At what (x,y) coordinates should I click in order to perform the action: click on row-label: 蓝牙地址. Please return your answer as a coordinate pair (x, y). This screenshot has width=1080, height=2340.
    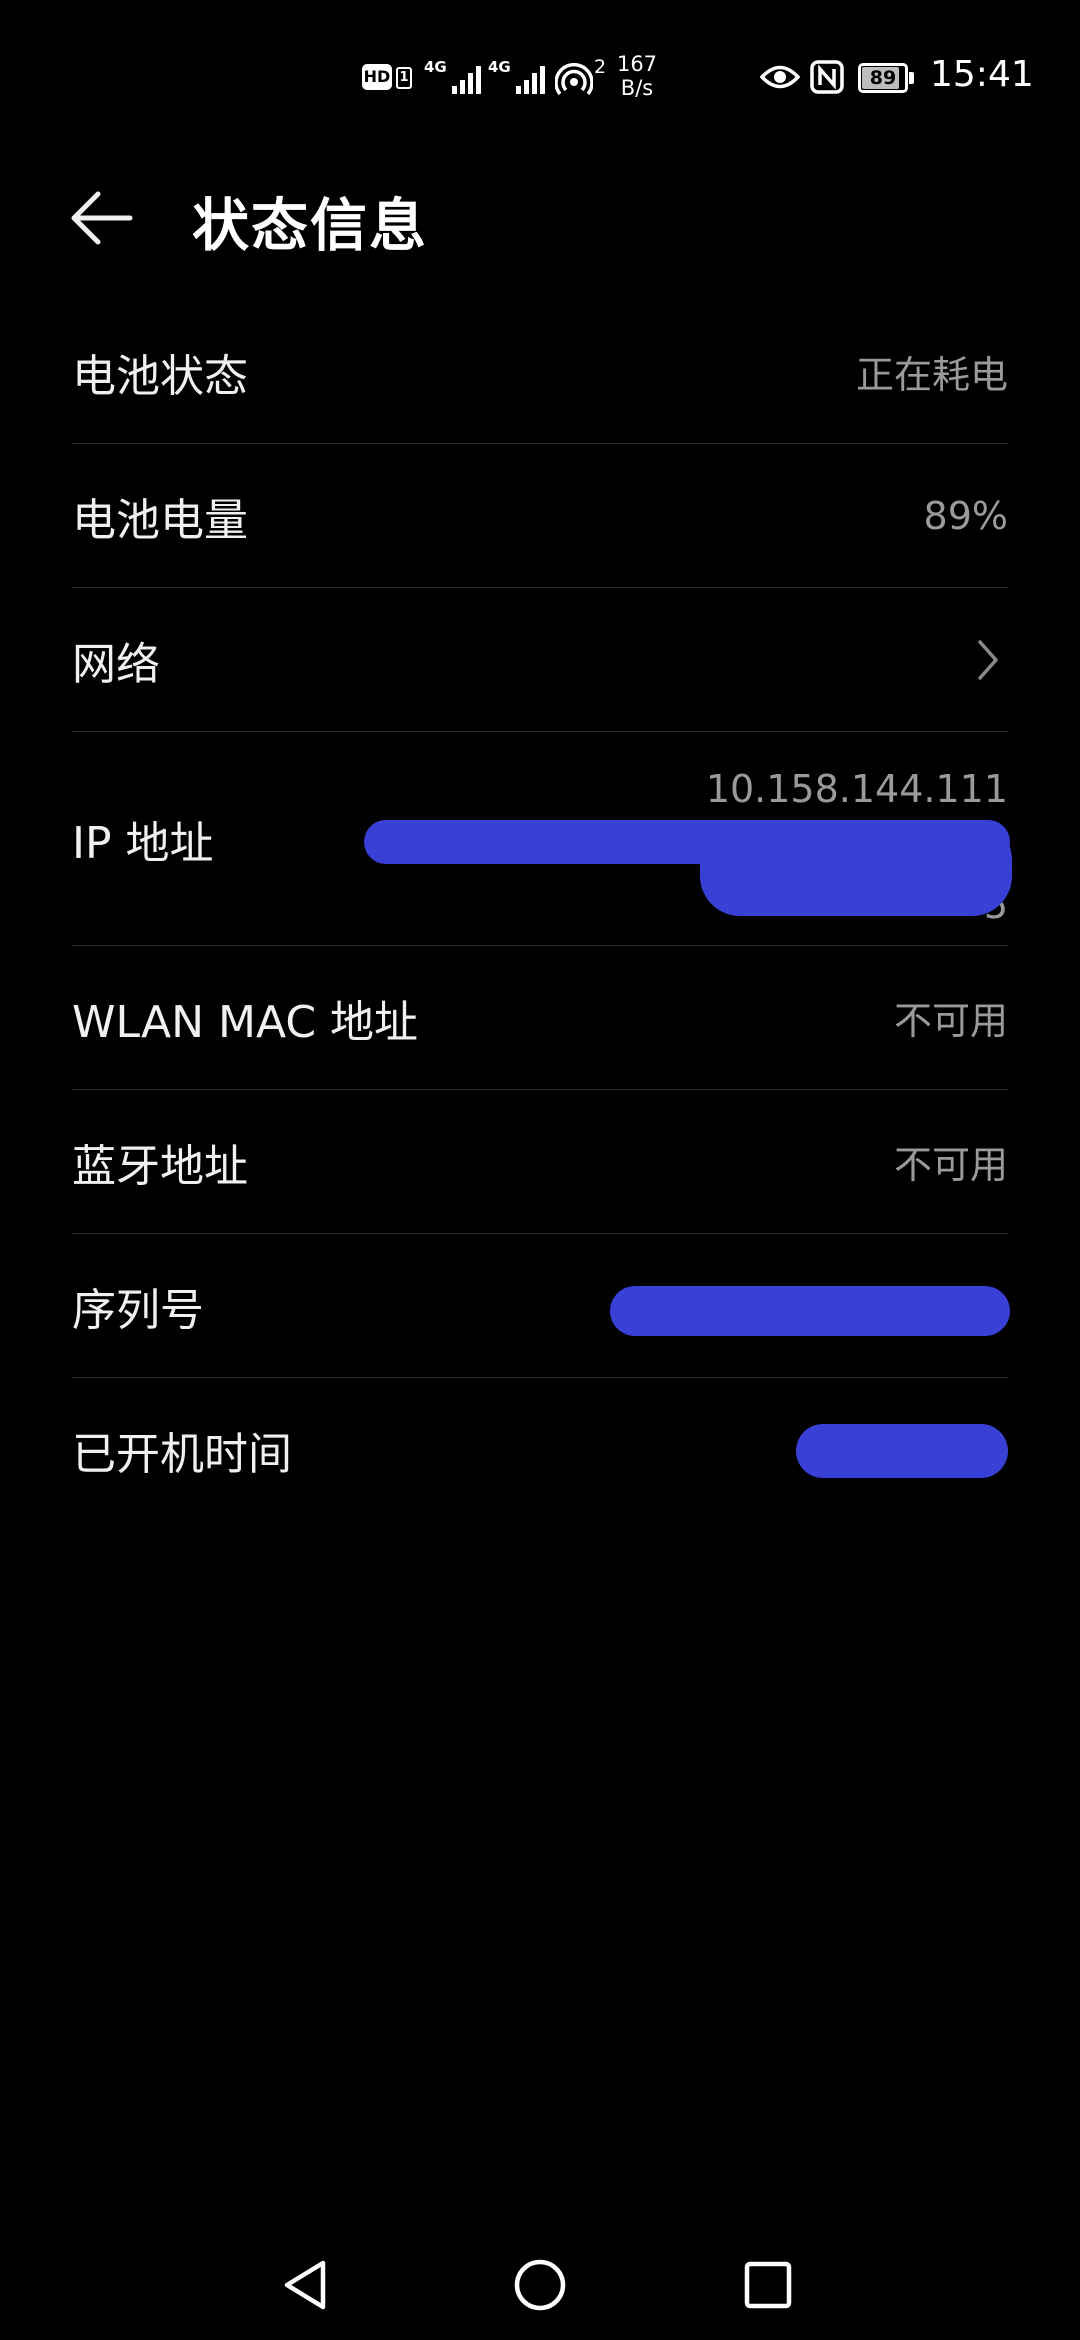
    Looking at the image, I should click on (160, 1166).